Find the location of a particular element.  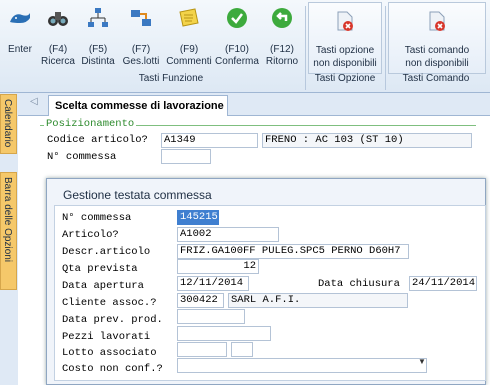

dlg-lotto-associato-label: Lotto associato is located at coordinates (109, 353).